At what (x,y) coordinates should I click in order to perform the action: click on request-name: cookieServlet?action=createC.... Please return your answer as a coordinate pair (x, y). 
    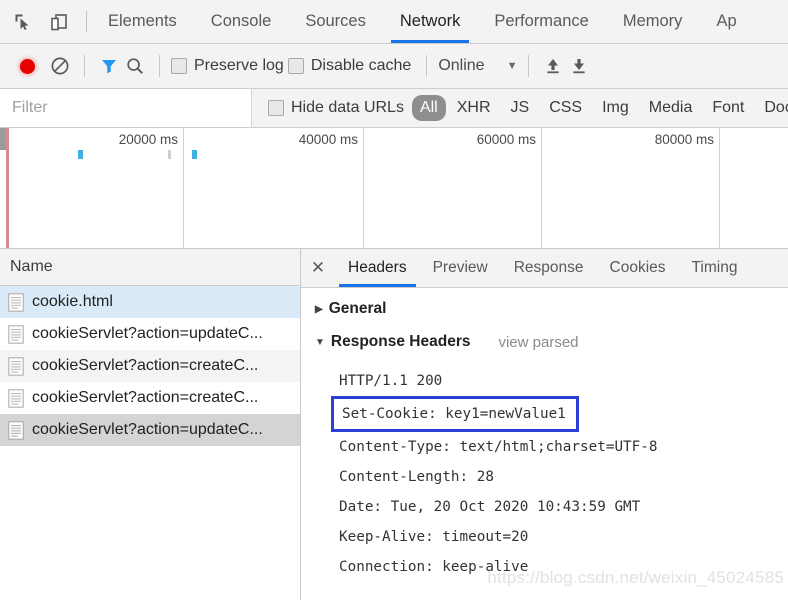
    Looking at the image, I should click on (145, 365).